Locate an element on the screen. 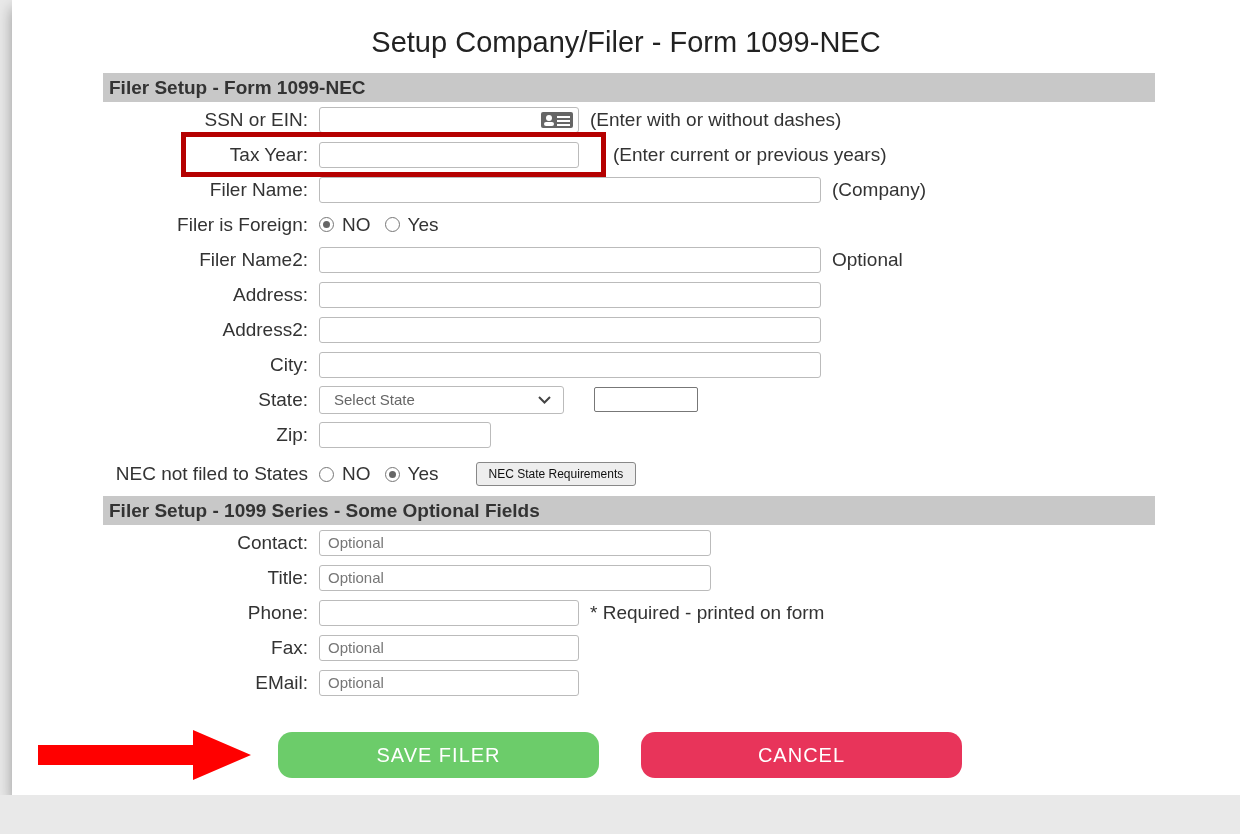 The height and width of the screenshot is (834, 1240). field-label: Tax Year: is located at coordinates (268, 154).